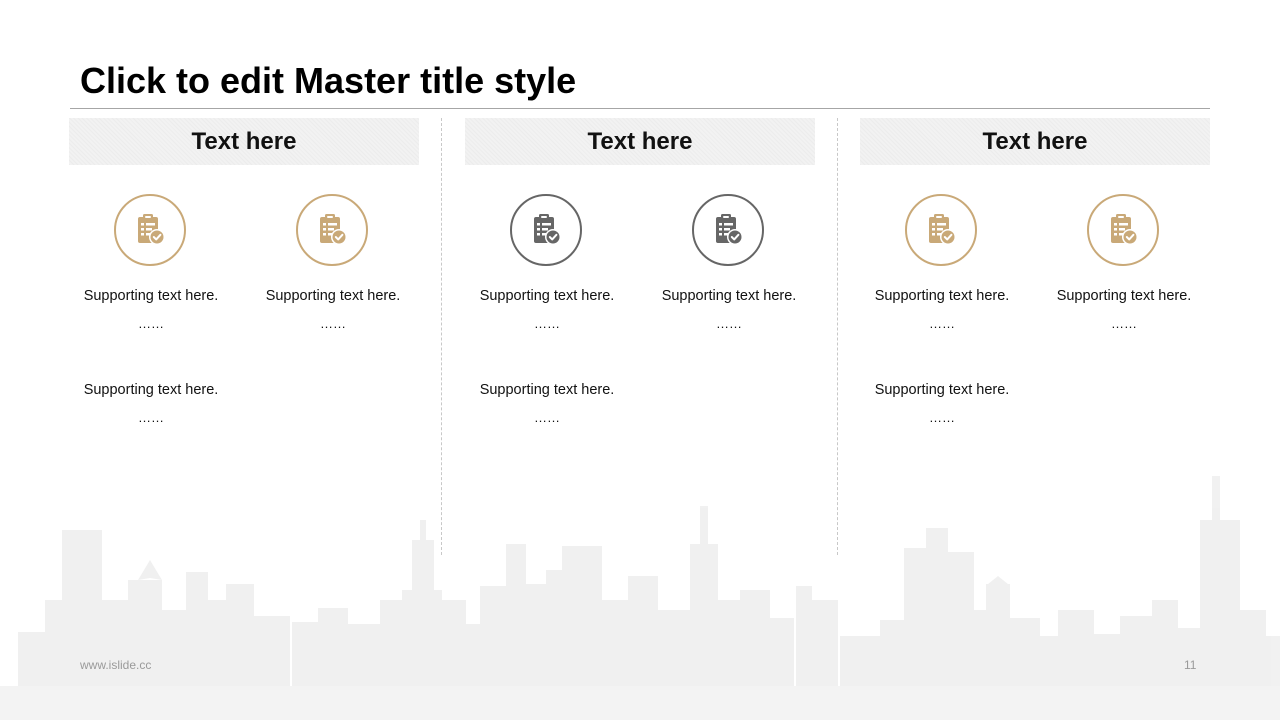 This screenshot has height=720, width=1280. I want to click on footer-url: www.islide.cc, so click(116, 665).